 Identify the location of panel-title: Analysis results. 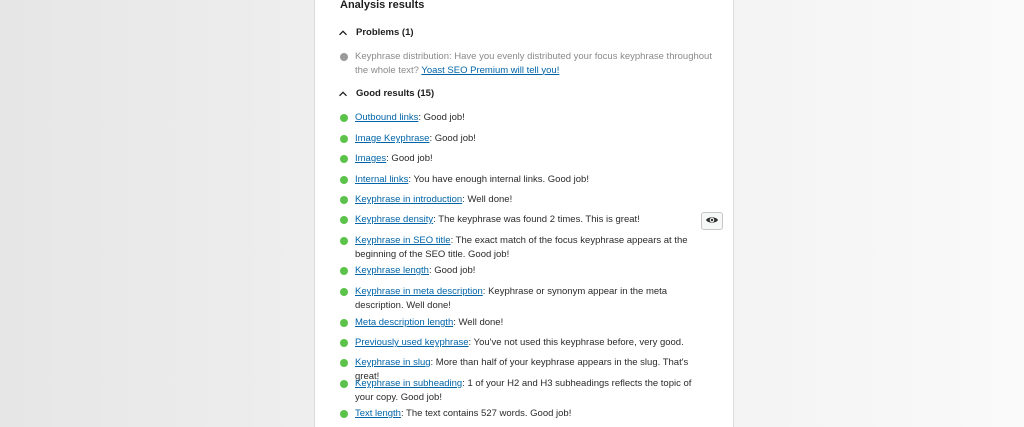
(382, 5).